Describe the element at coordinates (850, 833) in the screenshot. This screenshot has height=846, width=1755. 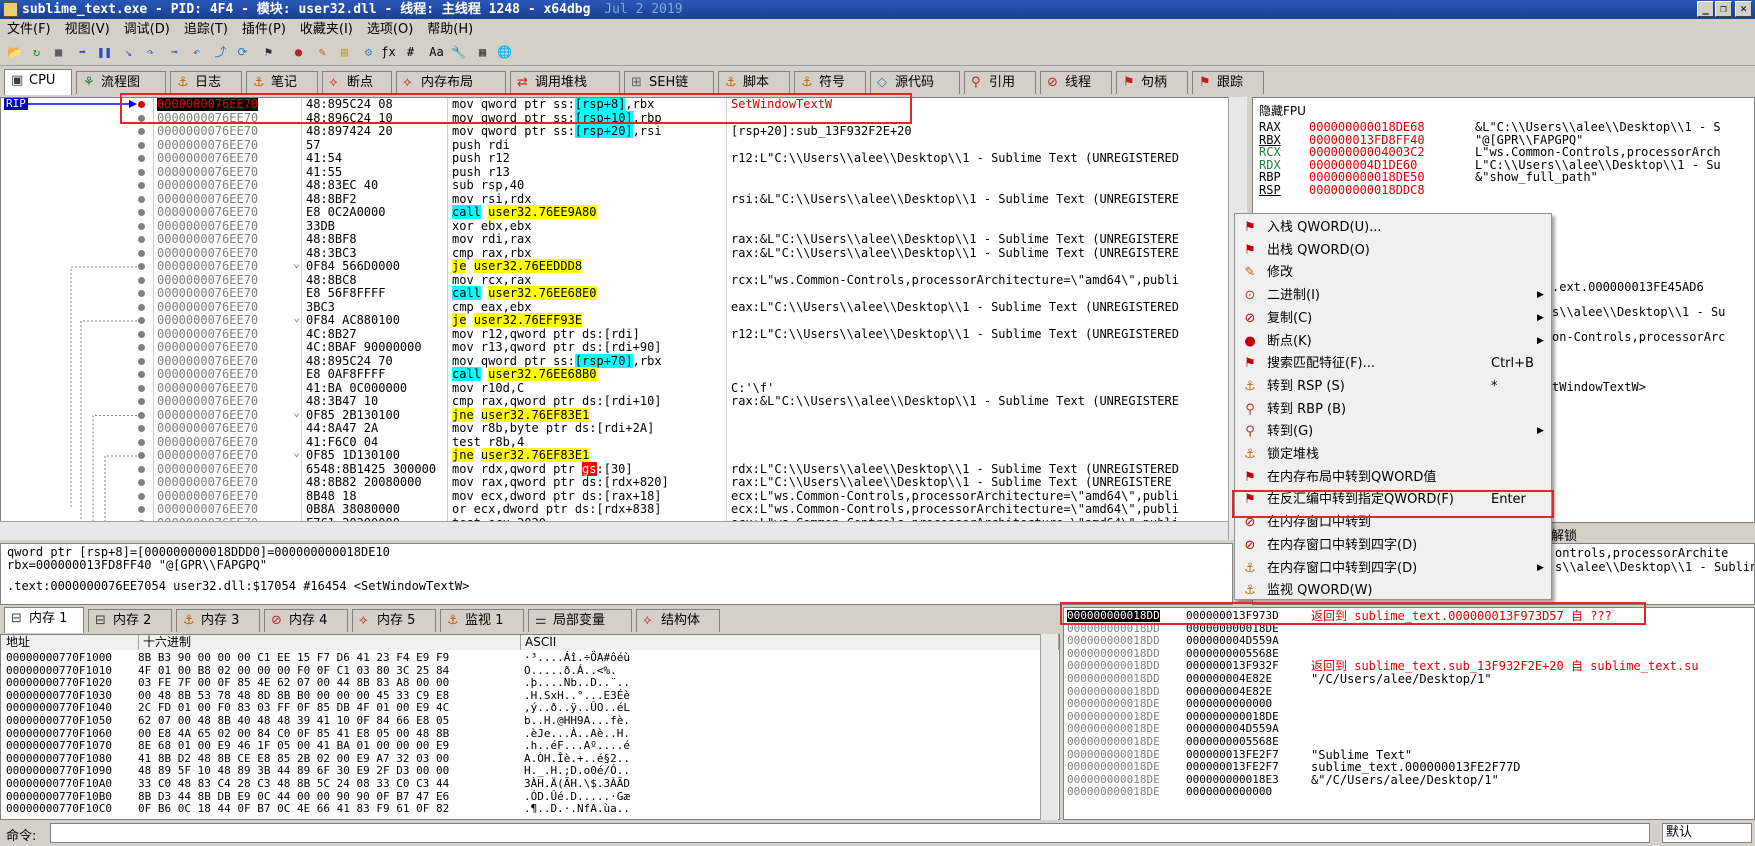
I see `command-input` at that location.